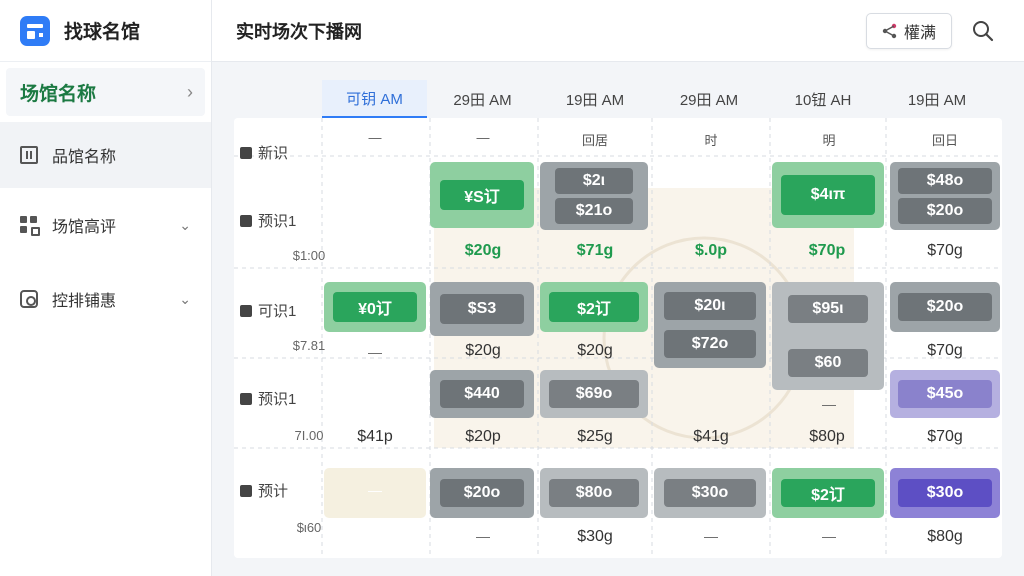 This screenshot has height=576, width=1024. Describe the element at coordinates (105, 92) in the screenshot. I see `sidebar-item-venue-name: 场馆名称 ›` at that location.